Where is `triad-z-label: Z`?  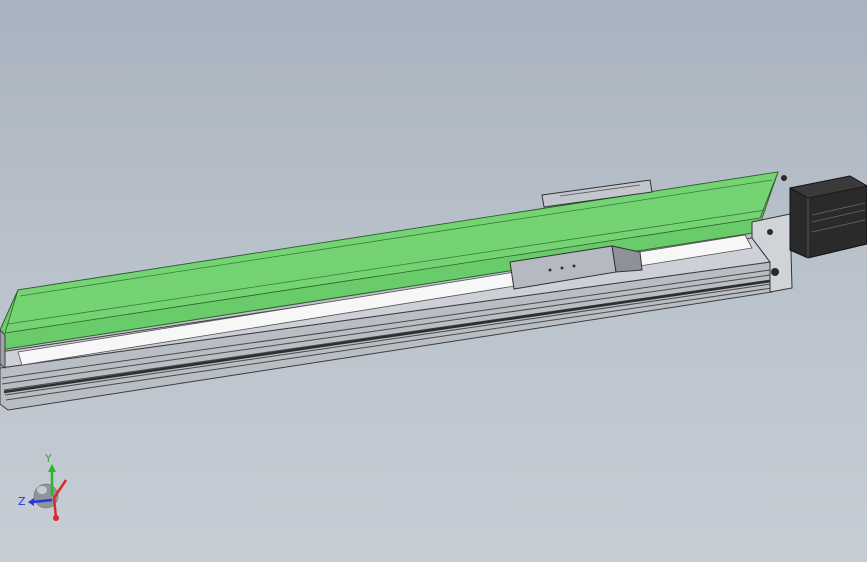 triad-z-label: Z is located at coordinates (22, 501).